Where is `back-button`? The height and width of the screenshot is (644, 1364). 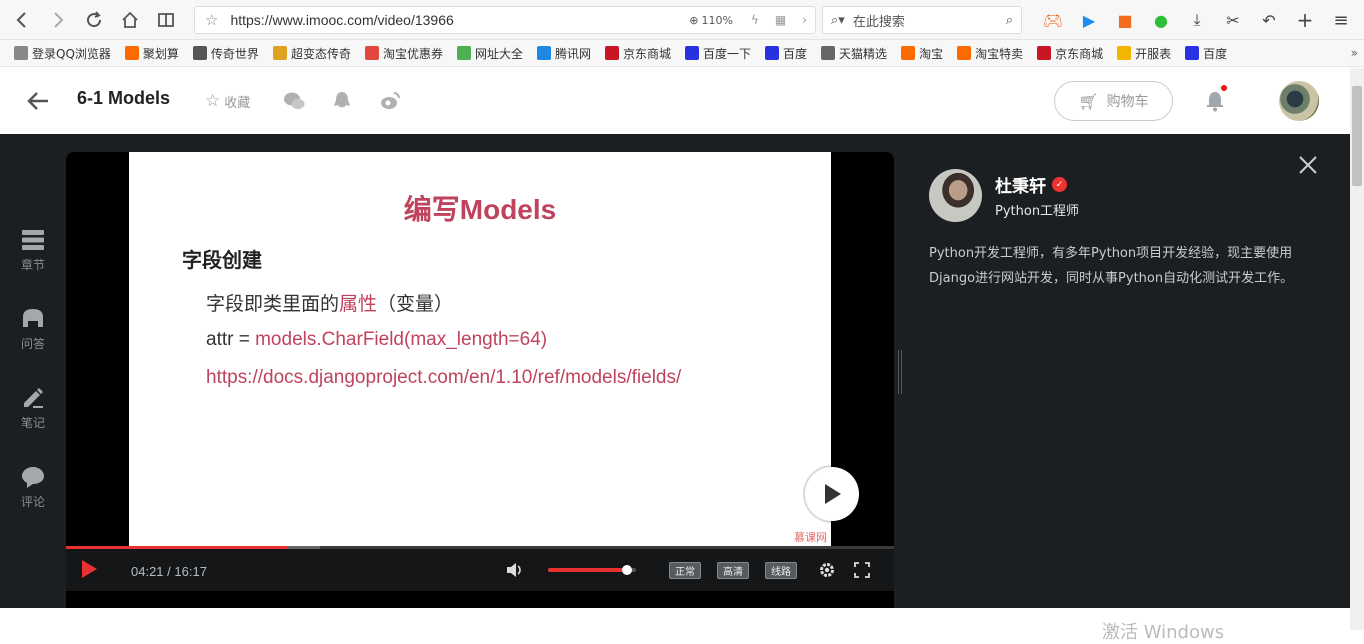 back-button is located at coordinates (22, 20).